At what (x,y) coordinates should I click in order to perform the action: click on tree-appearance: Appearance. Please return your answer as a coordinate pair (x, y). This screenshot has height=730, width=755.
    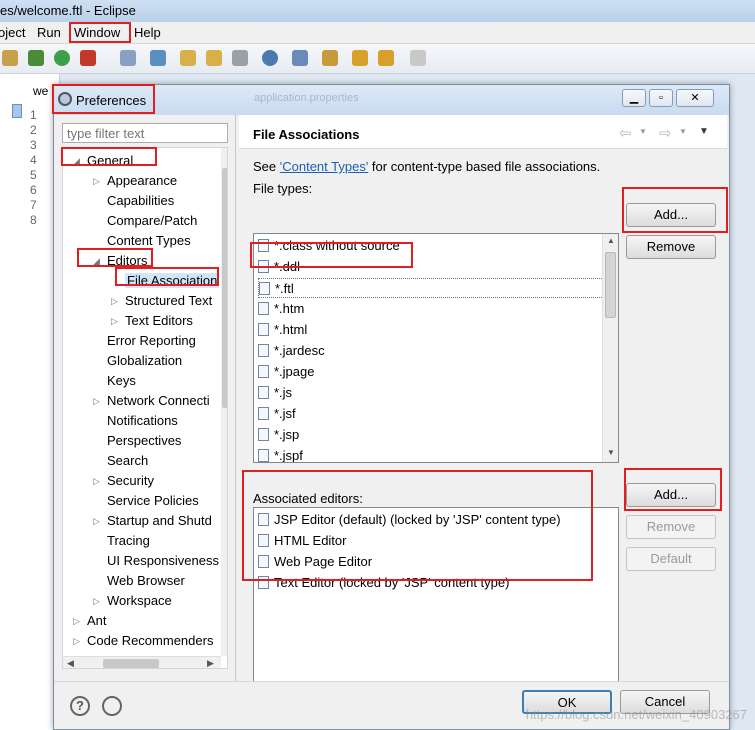
    Looking at the image, I should click on (142, 180).